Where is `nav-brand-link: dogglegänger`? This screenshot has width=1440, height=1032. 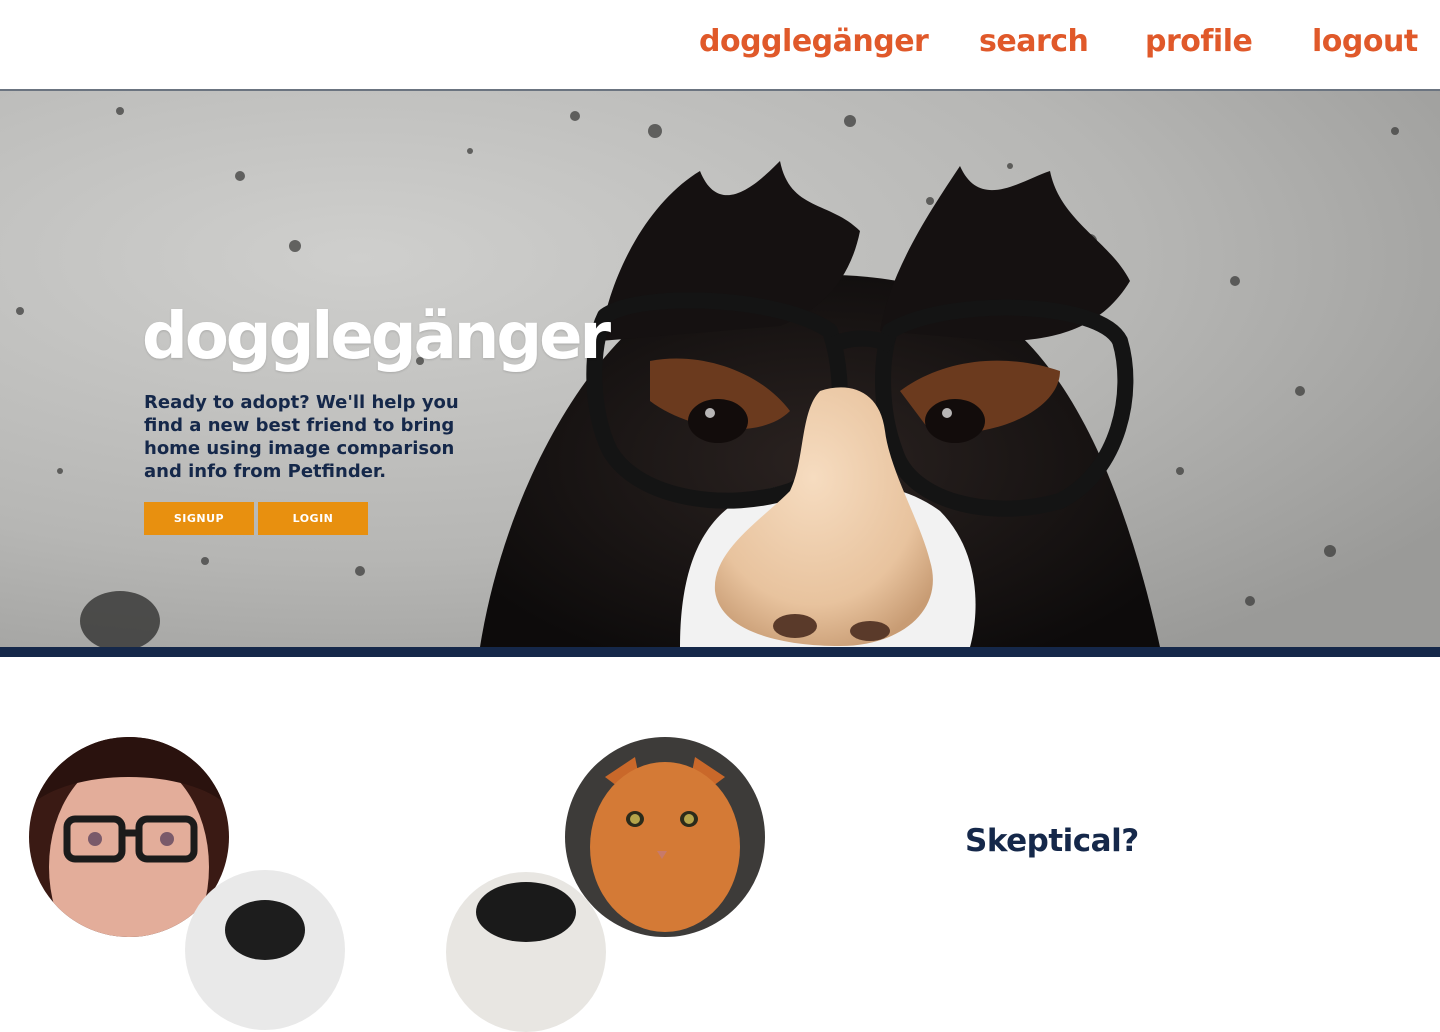
nav-brand-link: dogglegänger is located at coordinates (814, 41).